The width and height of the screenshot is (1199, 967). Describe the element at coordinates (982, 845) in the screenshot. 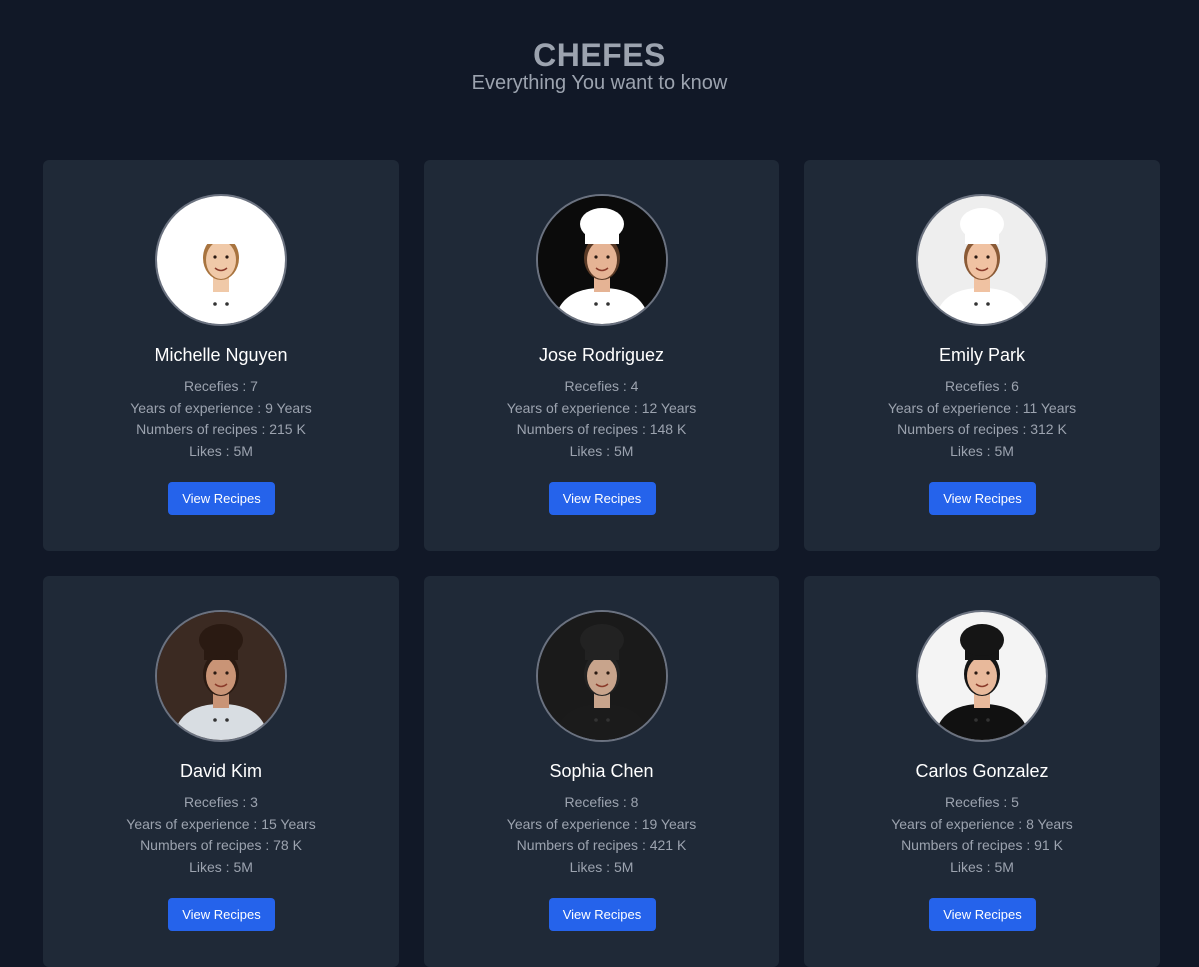

I see `chef-recipes-count: Numbers of recipes : 91 K` at that location.